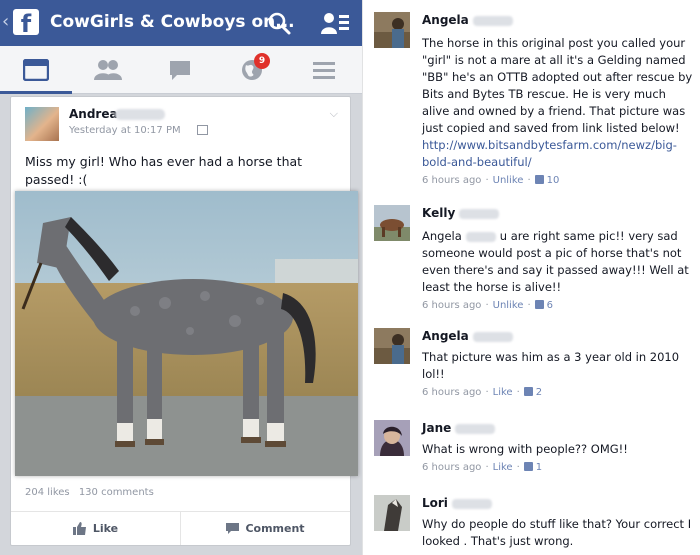 This screenshot has width=700, height=555. Describe the element at coordinates (125, 130) in the screenshot. I see `post-timestamp: Yesterday at 10:17 PM` at that location.